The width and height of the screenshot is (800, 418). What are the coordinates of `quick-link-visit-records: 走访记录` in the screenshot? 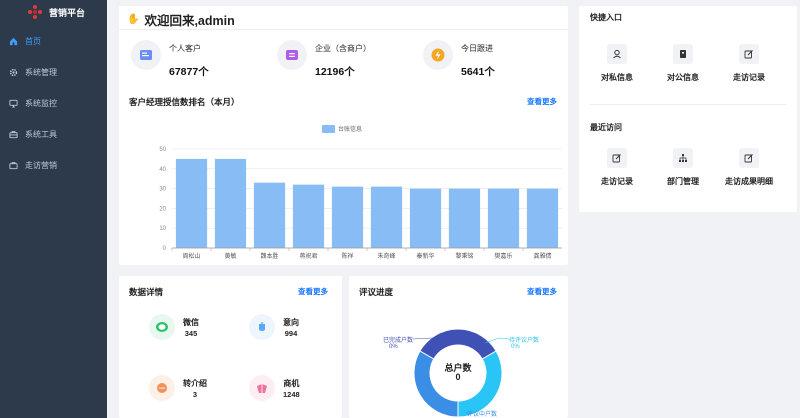 It's located at (749, 63).